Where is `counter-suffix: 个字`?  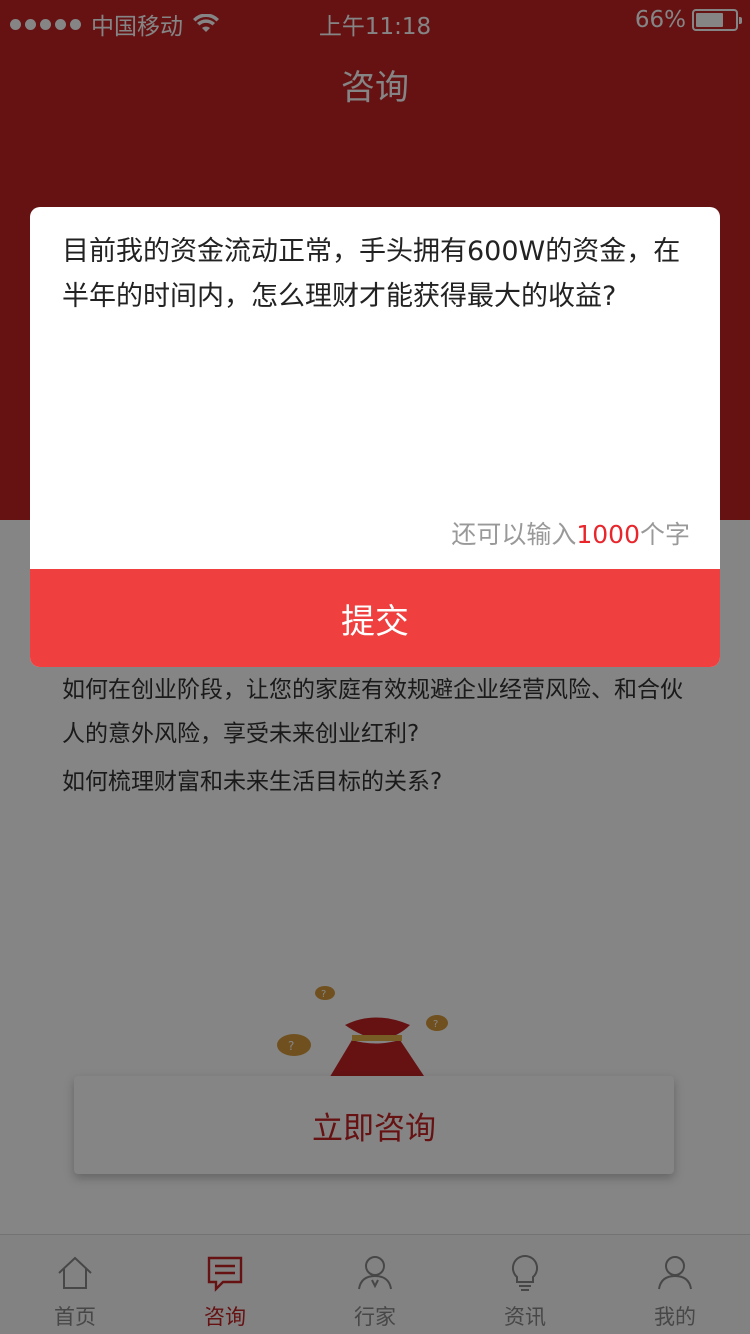 counter-suffix: 个字 is located at coordinates (664, 534).